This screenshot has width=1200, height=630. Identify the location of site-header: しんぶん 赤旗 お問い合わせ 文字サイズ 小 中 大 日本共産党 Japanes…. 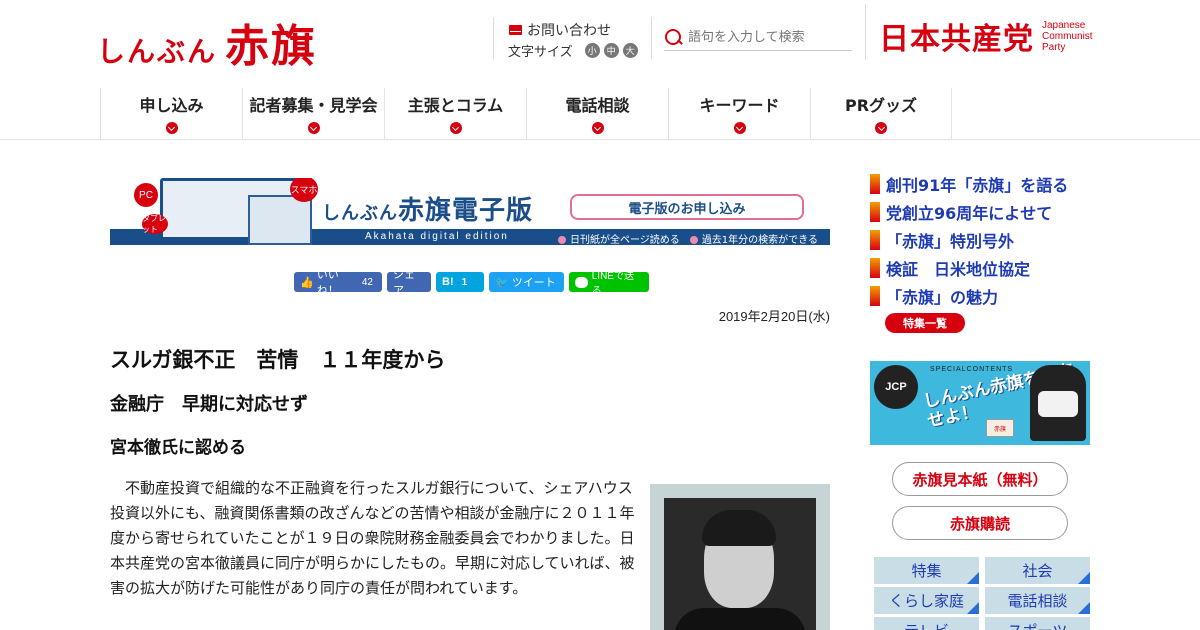
(600, 44).